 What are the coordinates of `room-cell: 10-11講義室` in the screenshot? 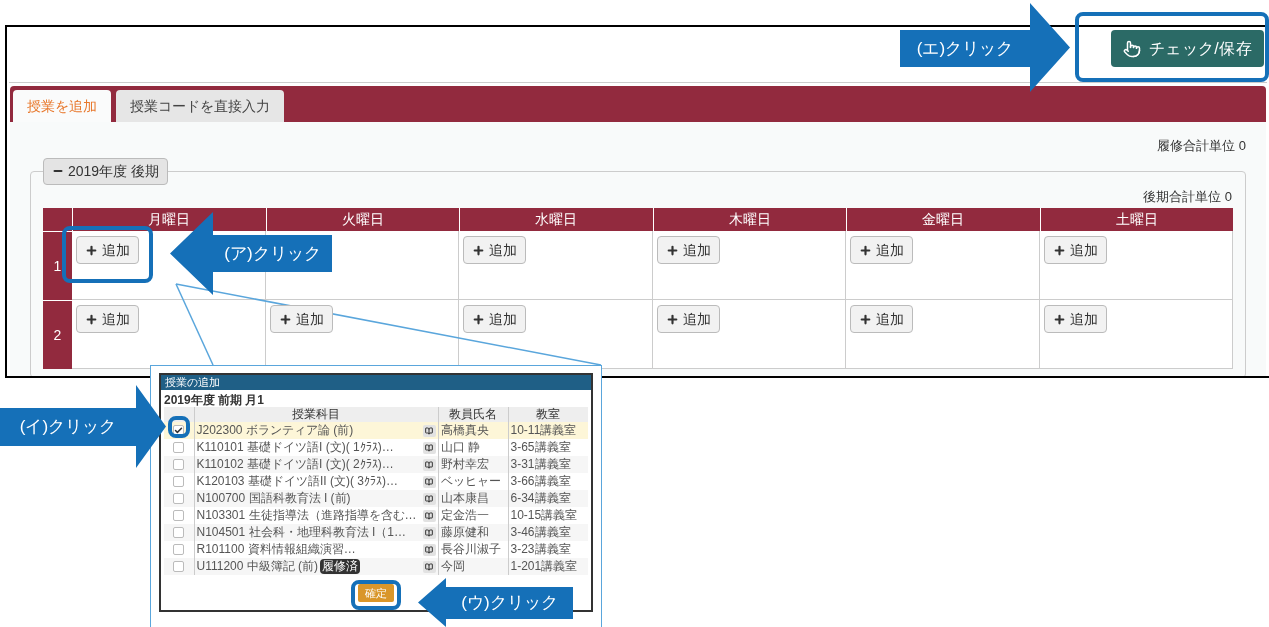 It's located at (548, 430).